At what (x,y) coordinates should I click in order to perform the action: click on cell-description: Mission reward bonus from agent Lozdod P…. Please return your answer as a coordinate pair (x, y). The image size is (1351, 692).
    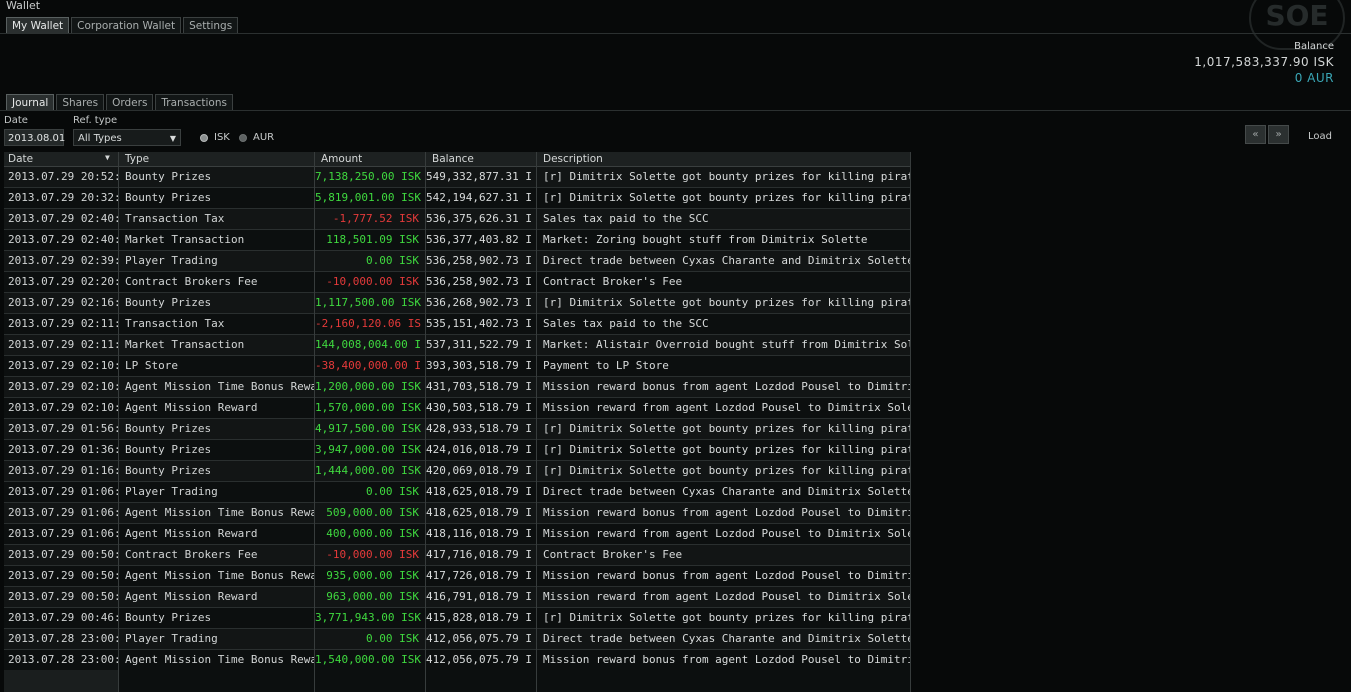
    Looking at the image, I should click on (727, 575).